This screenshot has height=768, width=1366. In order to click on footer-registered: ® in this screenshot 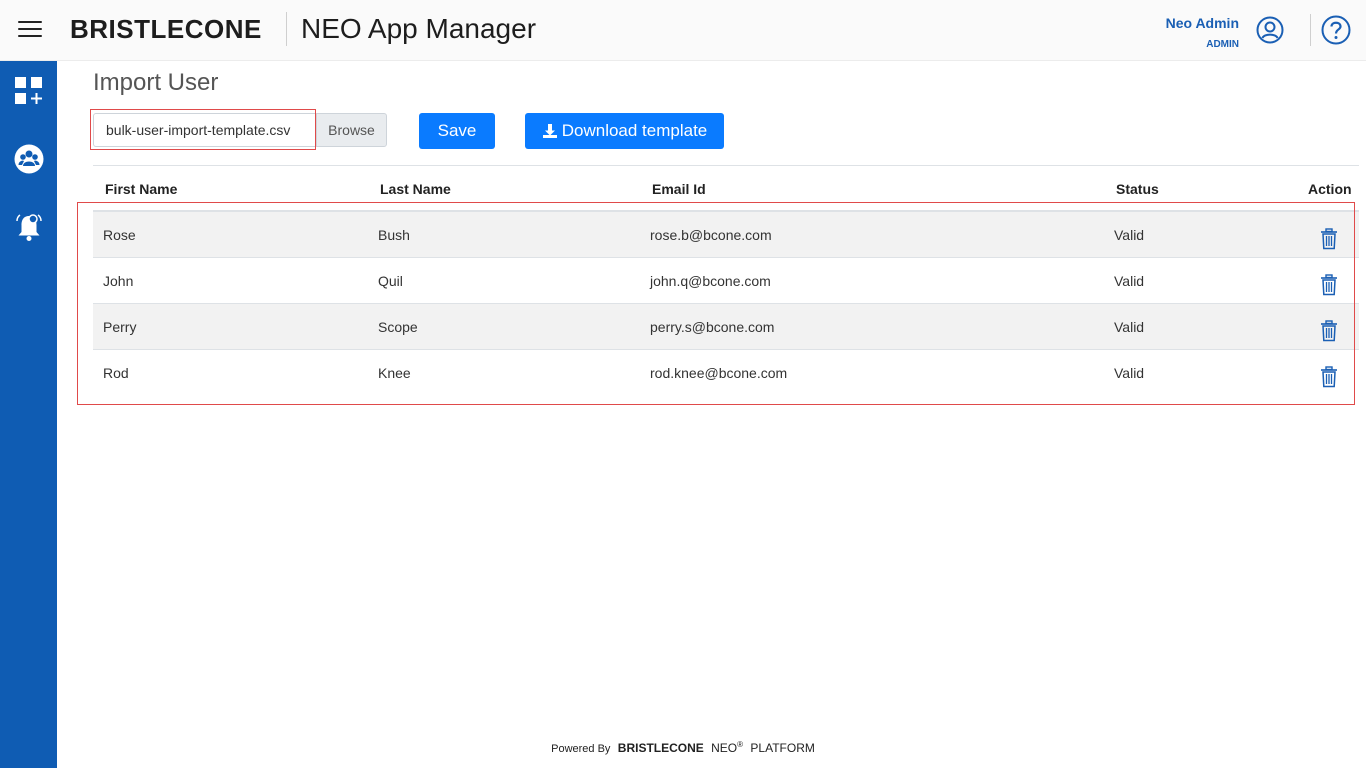, I will do `click(740, 744)`.